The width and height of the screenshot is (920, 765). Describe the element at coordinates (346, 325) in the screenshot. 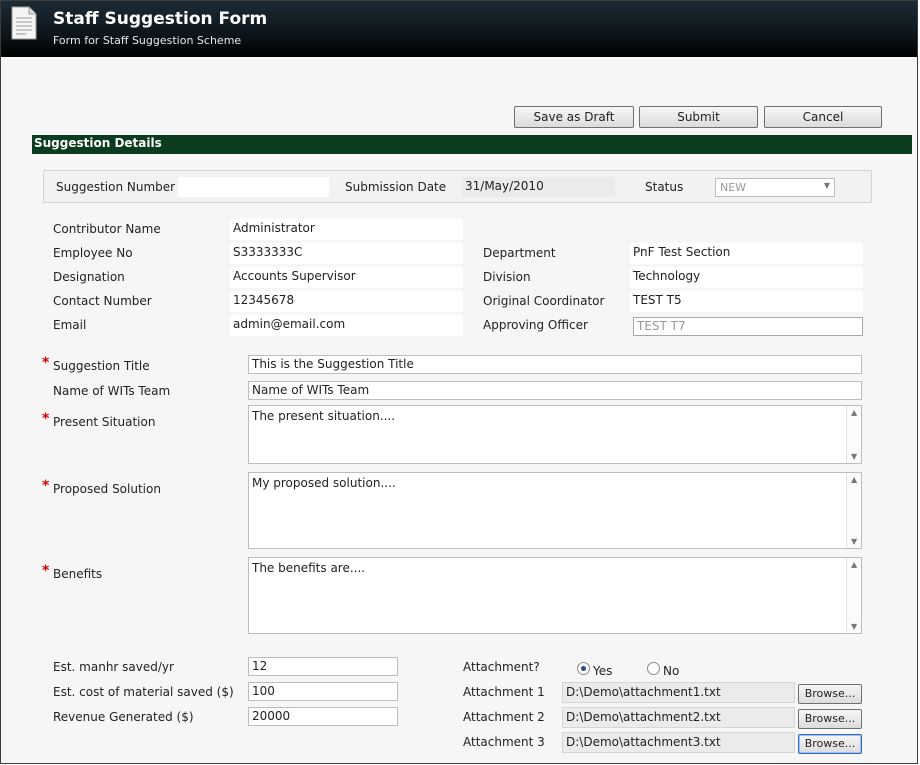

I see `email-value: admin@email.com` at that location.